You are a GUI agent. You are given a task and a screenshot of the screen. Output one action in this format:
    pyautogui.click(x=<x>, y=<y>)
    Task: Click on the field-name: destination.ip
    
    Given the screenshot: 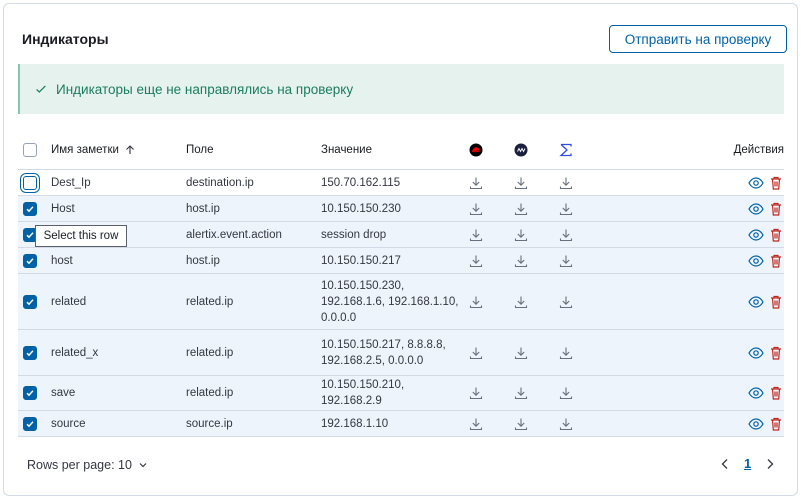 What is the action you would take?
    pyautogui.click(x=220, y=182)
    